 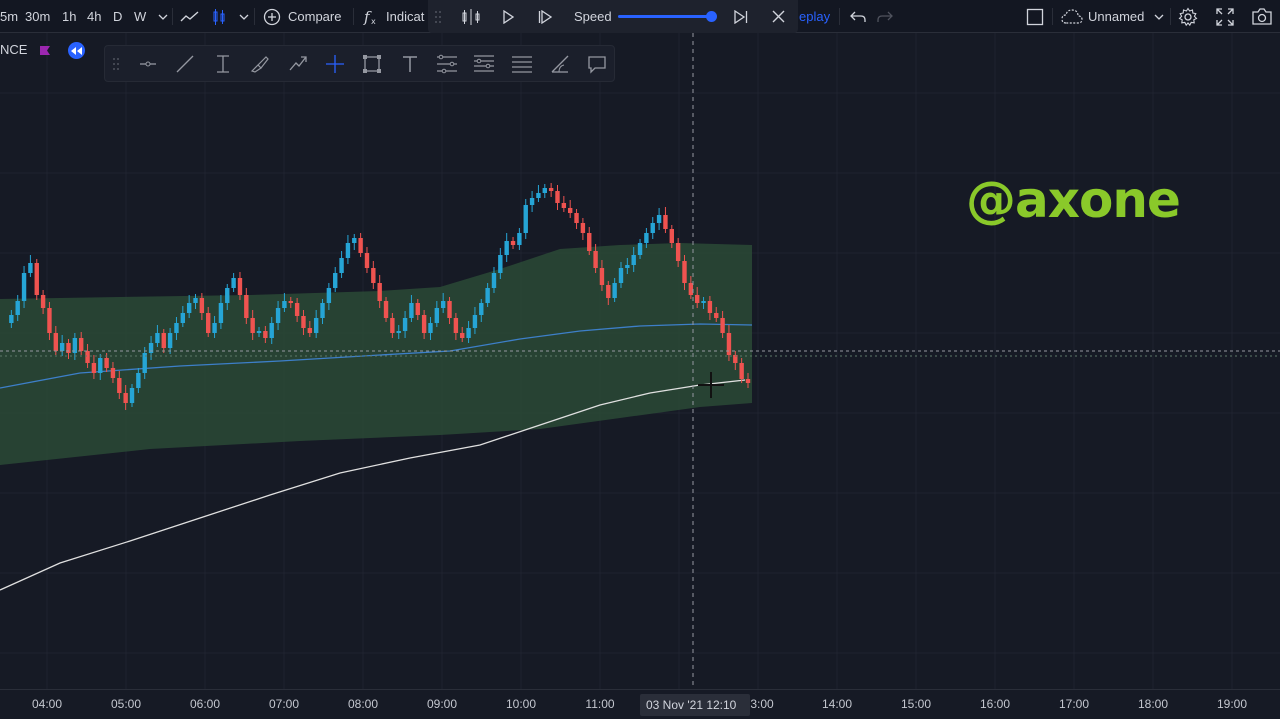 What do you see at coordinates (1072, 16) in the screenshot?
I see `cloud-icon` at bounding box center [1072, 16].